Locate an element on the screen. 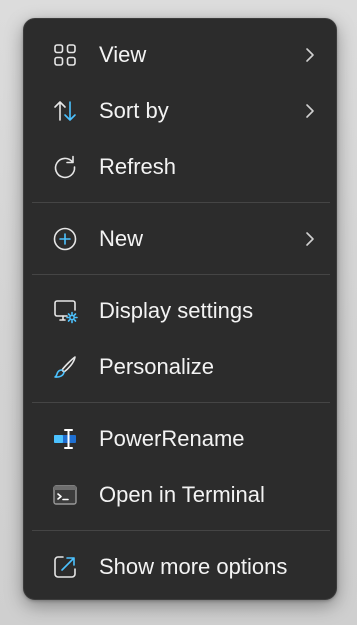 The image size is (357, 625). menu-item-open-in-terminal: Open in Terminal is located at coordinates (180, 495).